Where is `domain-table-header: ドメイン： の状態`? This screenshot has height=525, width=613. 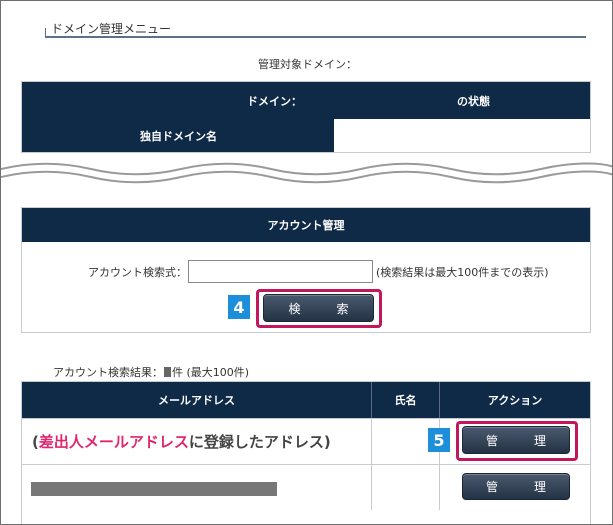 domain-table-header: ドメイン： の状態 is located at coordinates (306, 100).